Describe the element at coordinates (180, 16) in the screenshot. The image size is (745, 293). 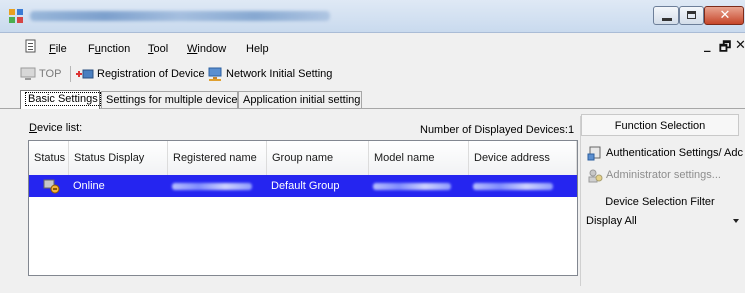
I see `window-title-redacted` at that location.